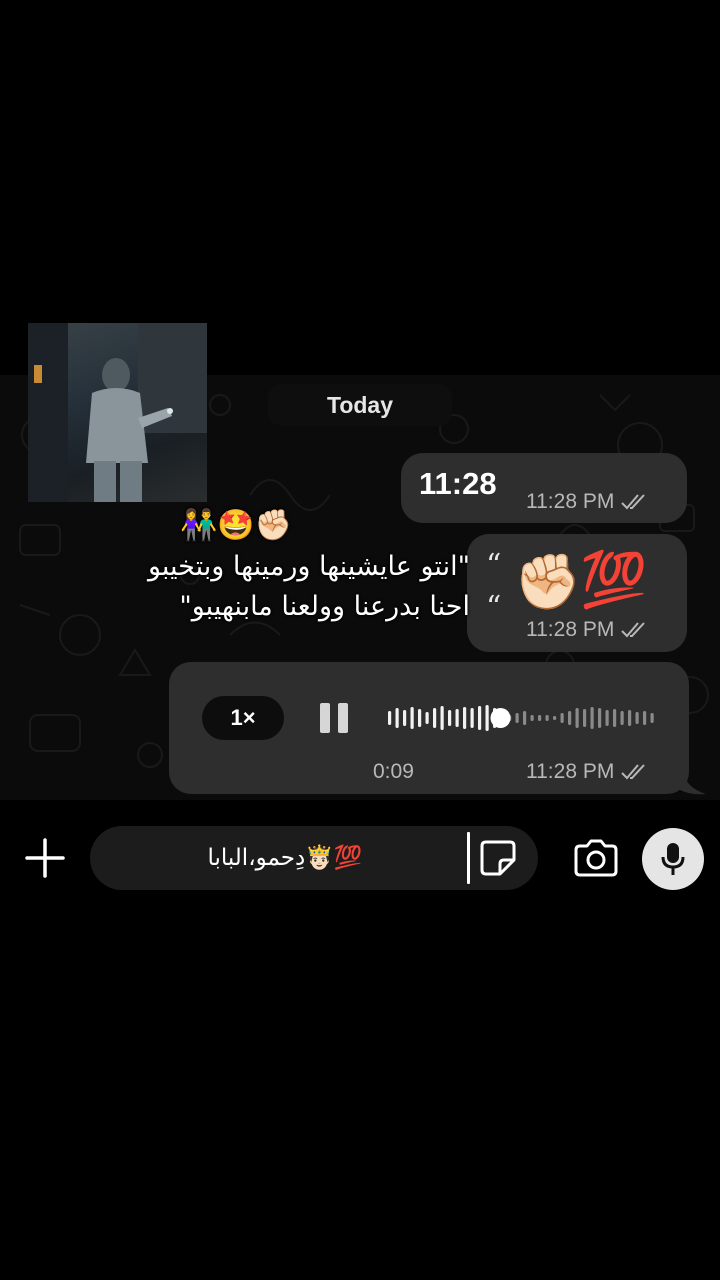 This screenshot has width=720, height=1280. I want to click on microphone-button, so click(673, 859).